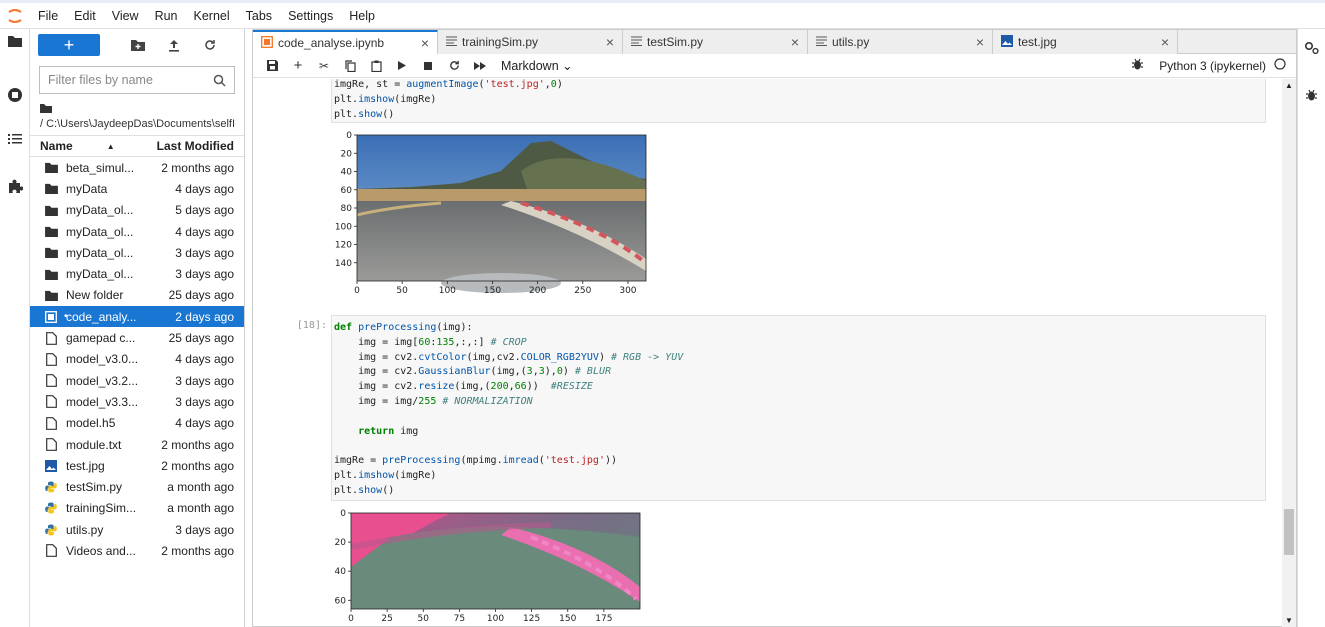 The image size is (1325, 627). Describe the element at coordinates (403, 327) in the screenshot. I see `code-line: def preProcessing(img):` at that location.